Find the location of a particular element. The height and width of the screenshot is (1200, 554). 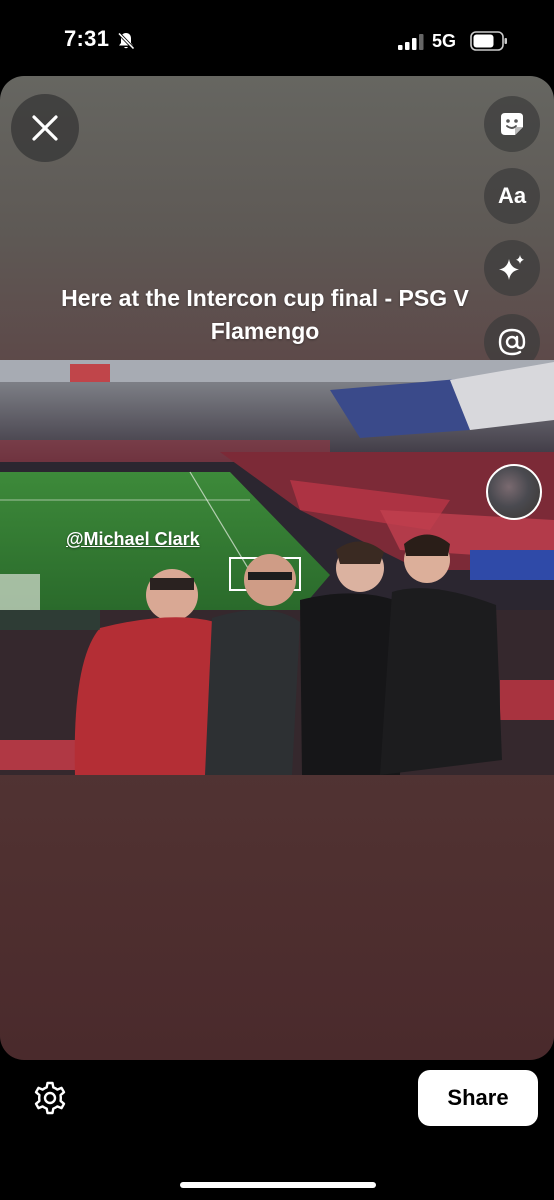

sticker-button is located at coordinates (512, 124).